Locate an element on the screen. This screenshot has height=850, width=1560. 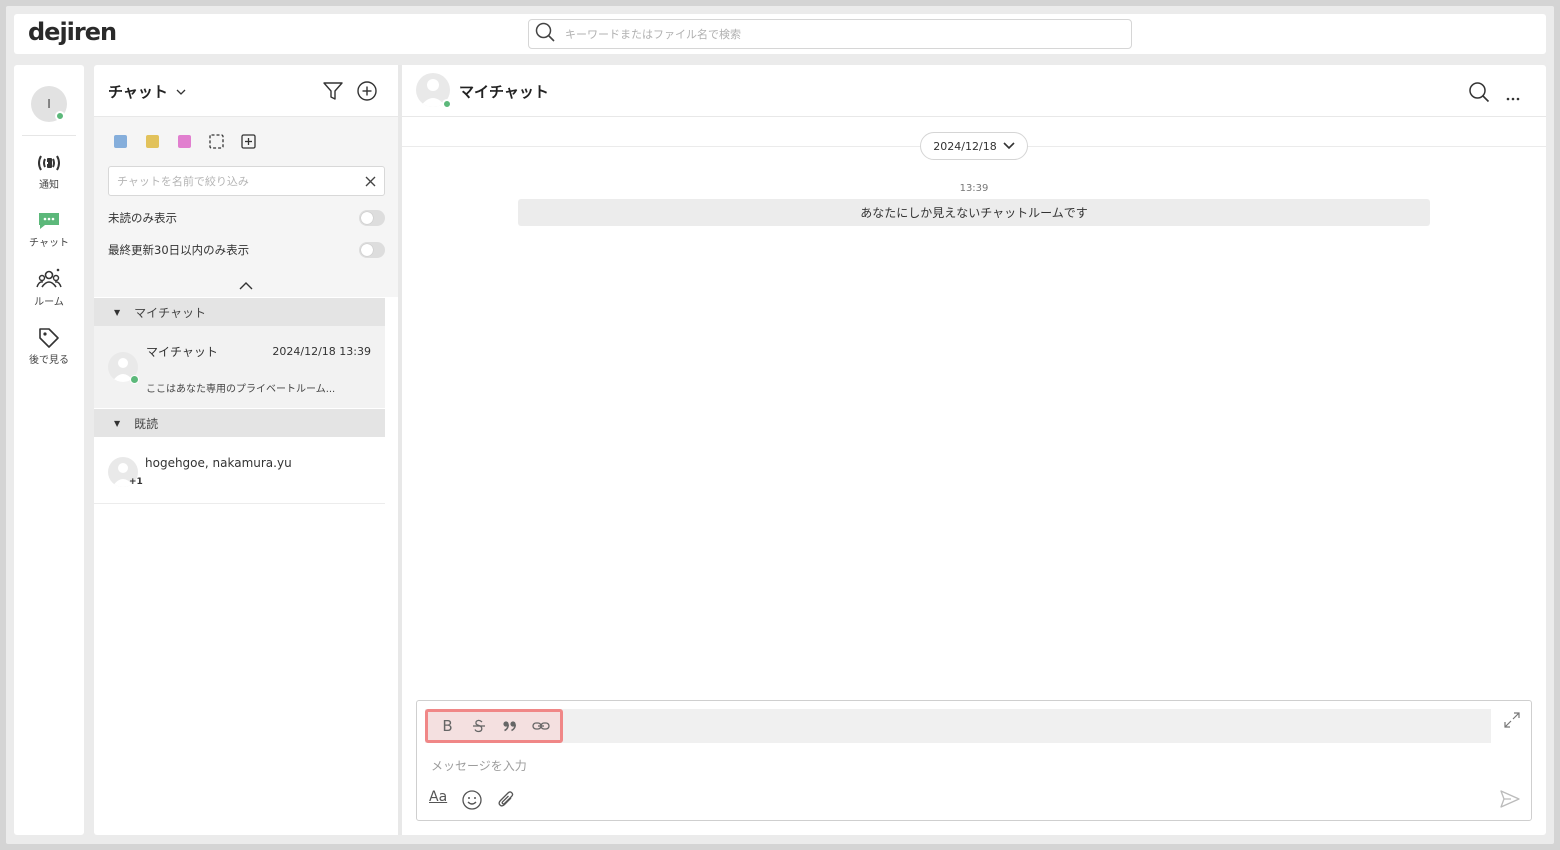
chat-name-filter is located at coordinates (246, 181).